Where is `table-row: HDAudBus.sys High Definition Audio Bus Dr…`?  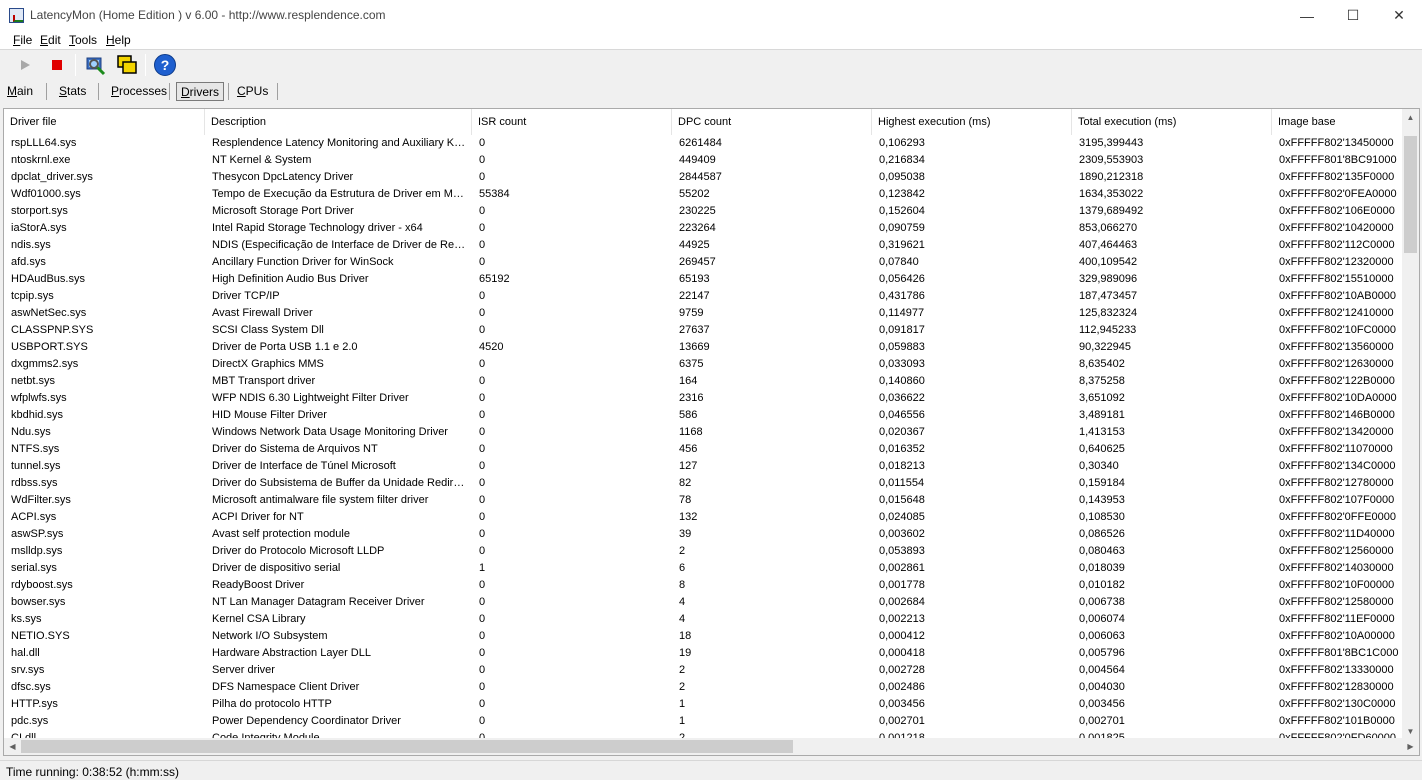
table-row: HDAudBus.sys High Definition Audio Bus Dr… is located at coordinates (704, 279).